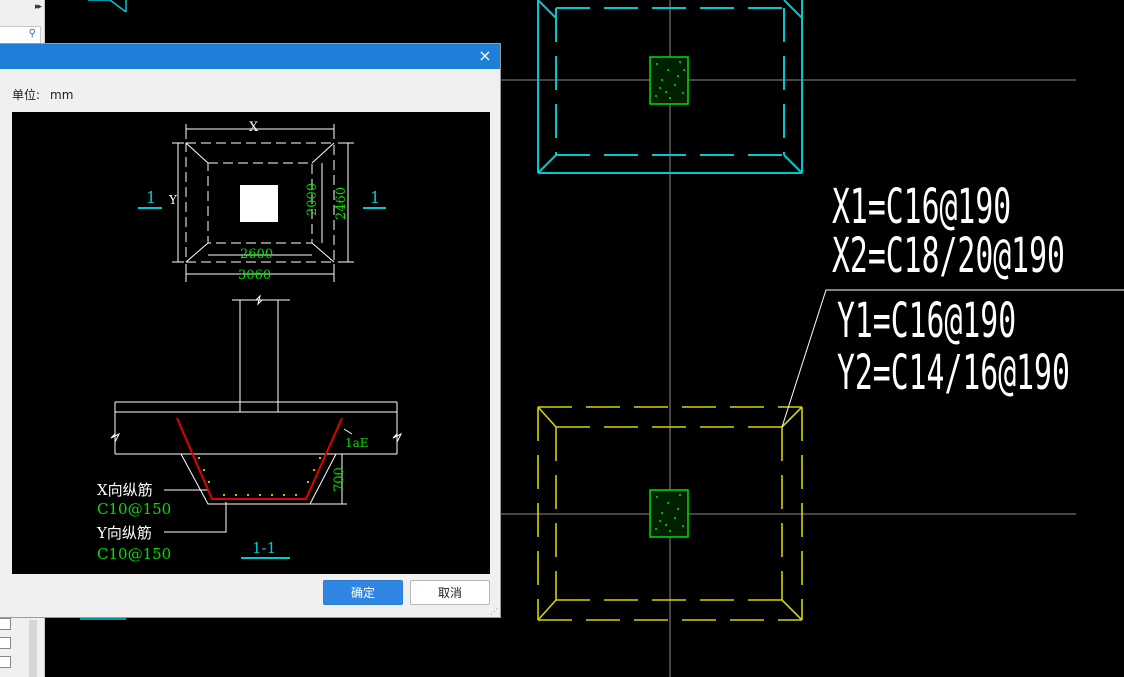 The height and width of the screenshot is (677, 1124). Describe the element at coordinates (669, 80) in the screenshot. I see `top-column` at that location.